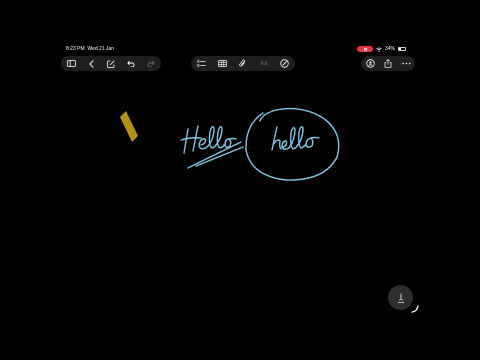 This screenshot has width=480, height=360. I want to click on sidebar-icon, so click(71, 63).